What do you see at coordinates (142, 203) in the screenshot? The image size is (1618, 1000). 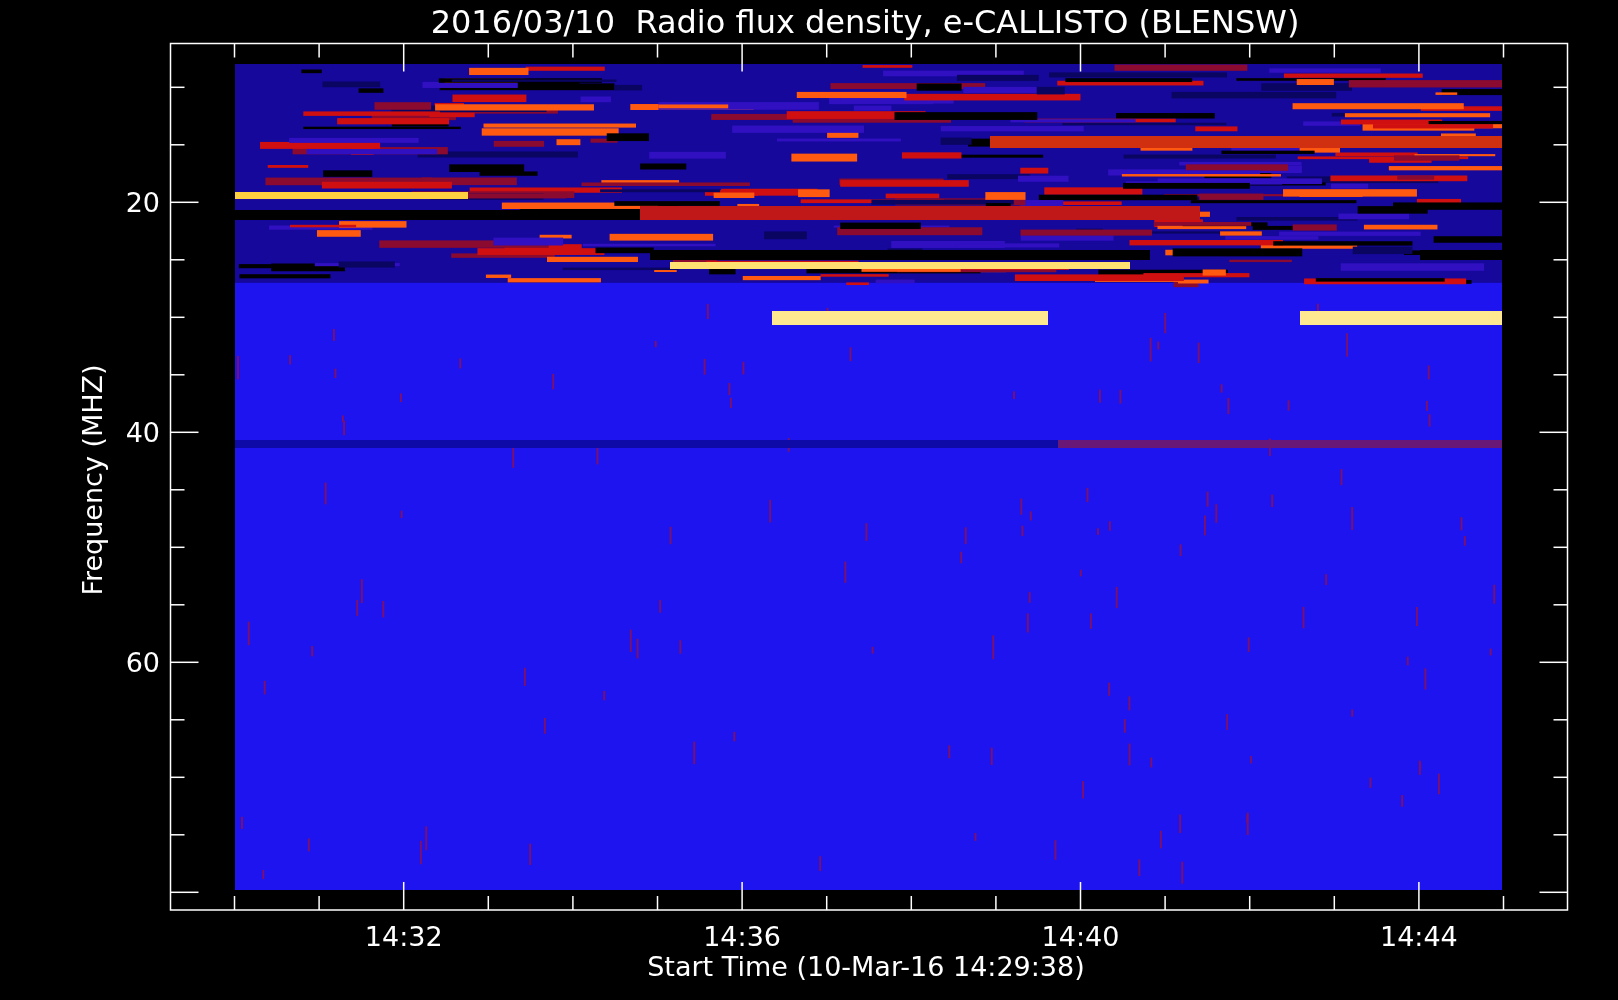 I see `y-tick-label: 20` at bounding box center [142, 203].